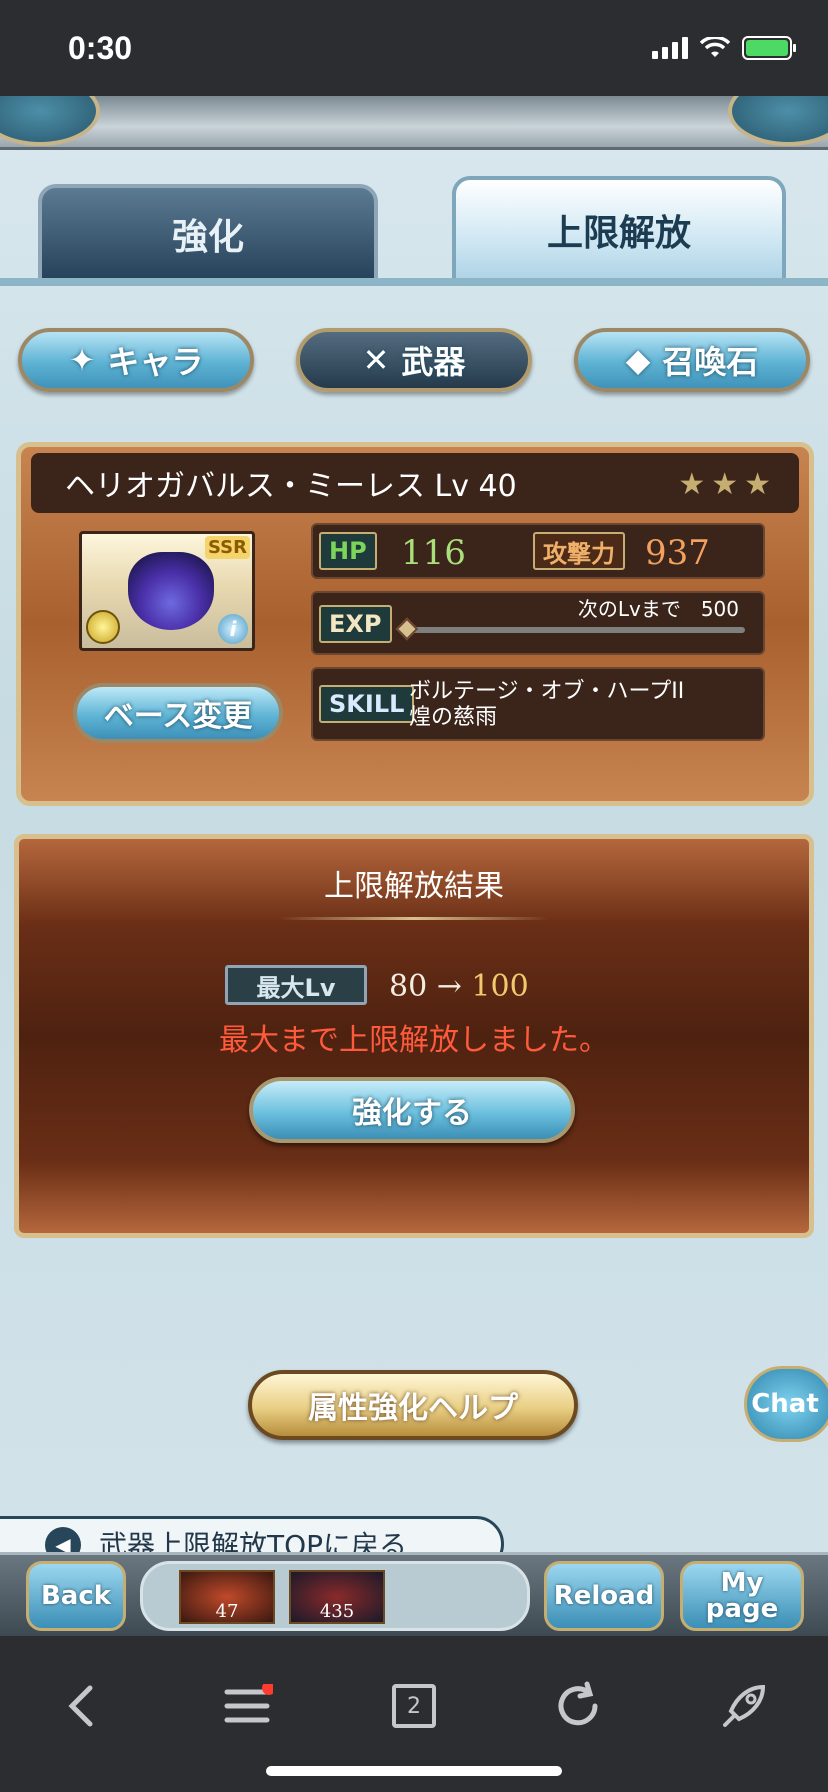 The width and height of the screenshot is (828, 1792). I want to click on game-nav-bar: Back 47 435 Reload My page, so click(414, 1594).